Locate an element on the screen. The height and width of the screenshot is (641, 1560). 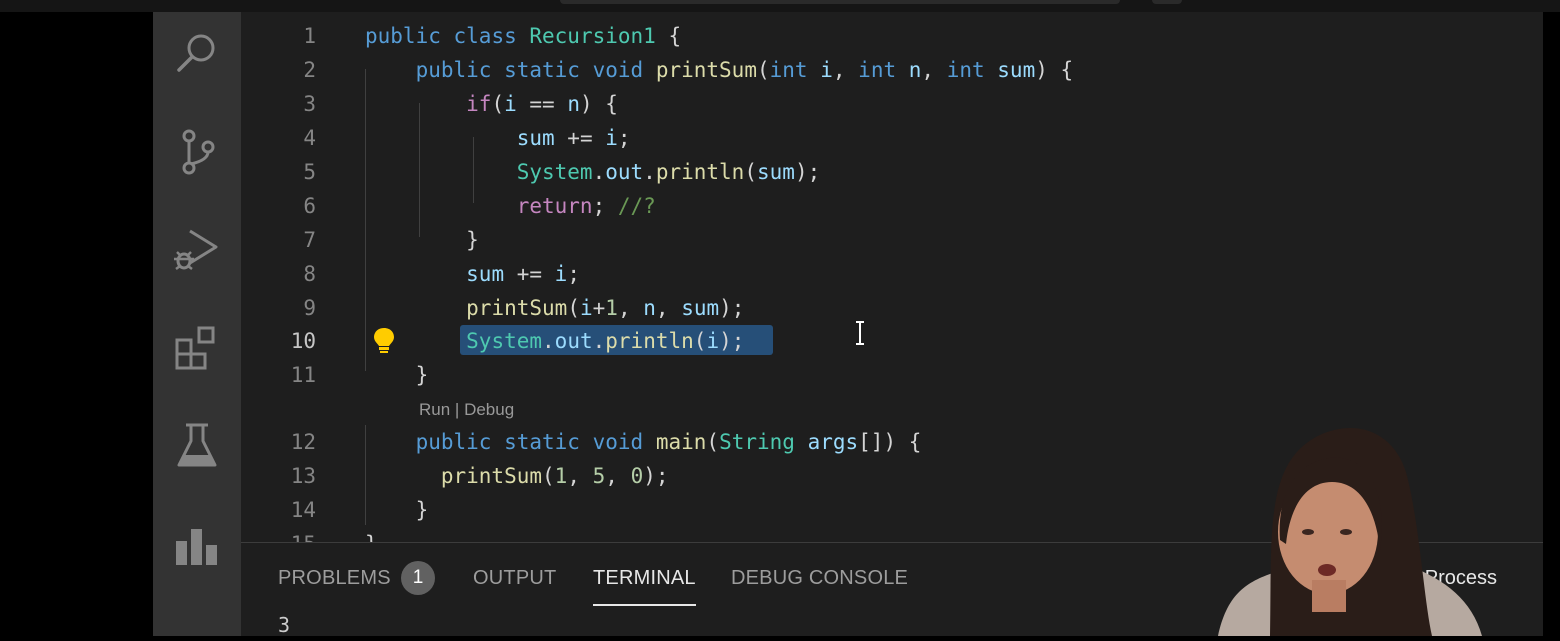
code-token: void is located at coordinates (624, 70).